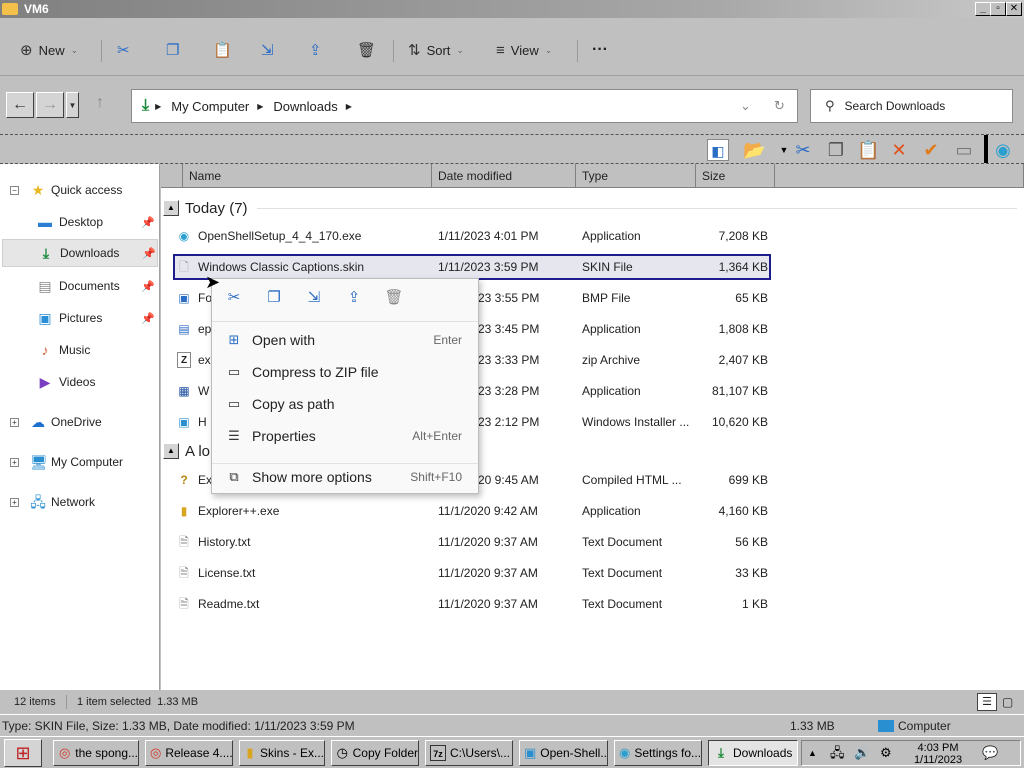  I want to click on paste-button: 📋, so click(225, 50).